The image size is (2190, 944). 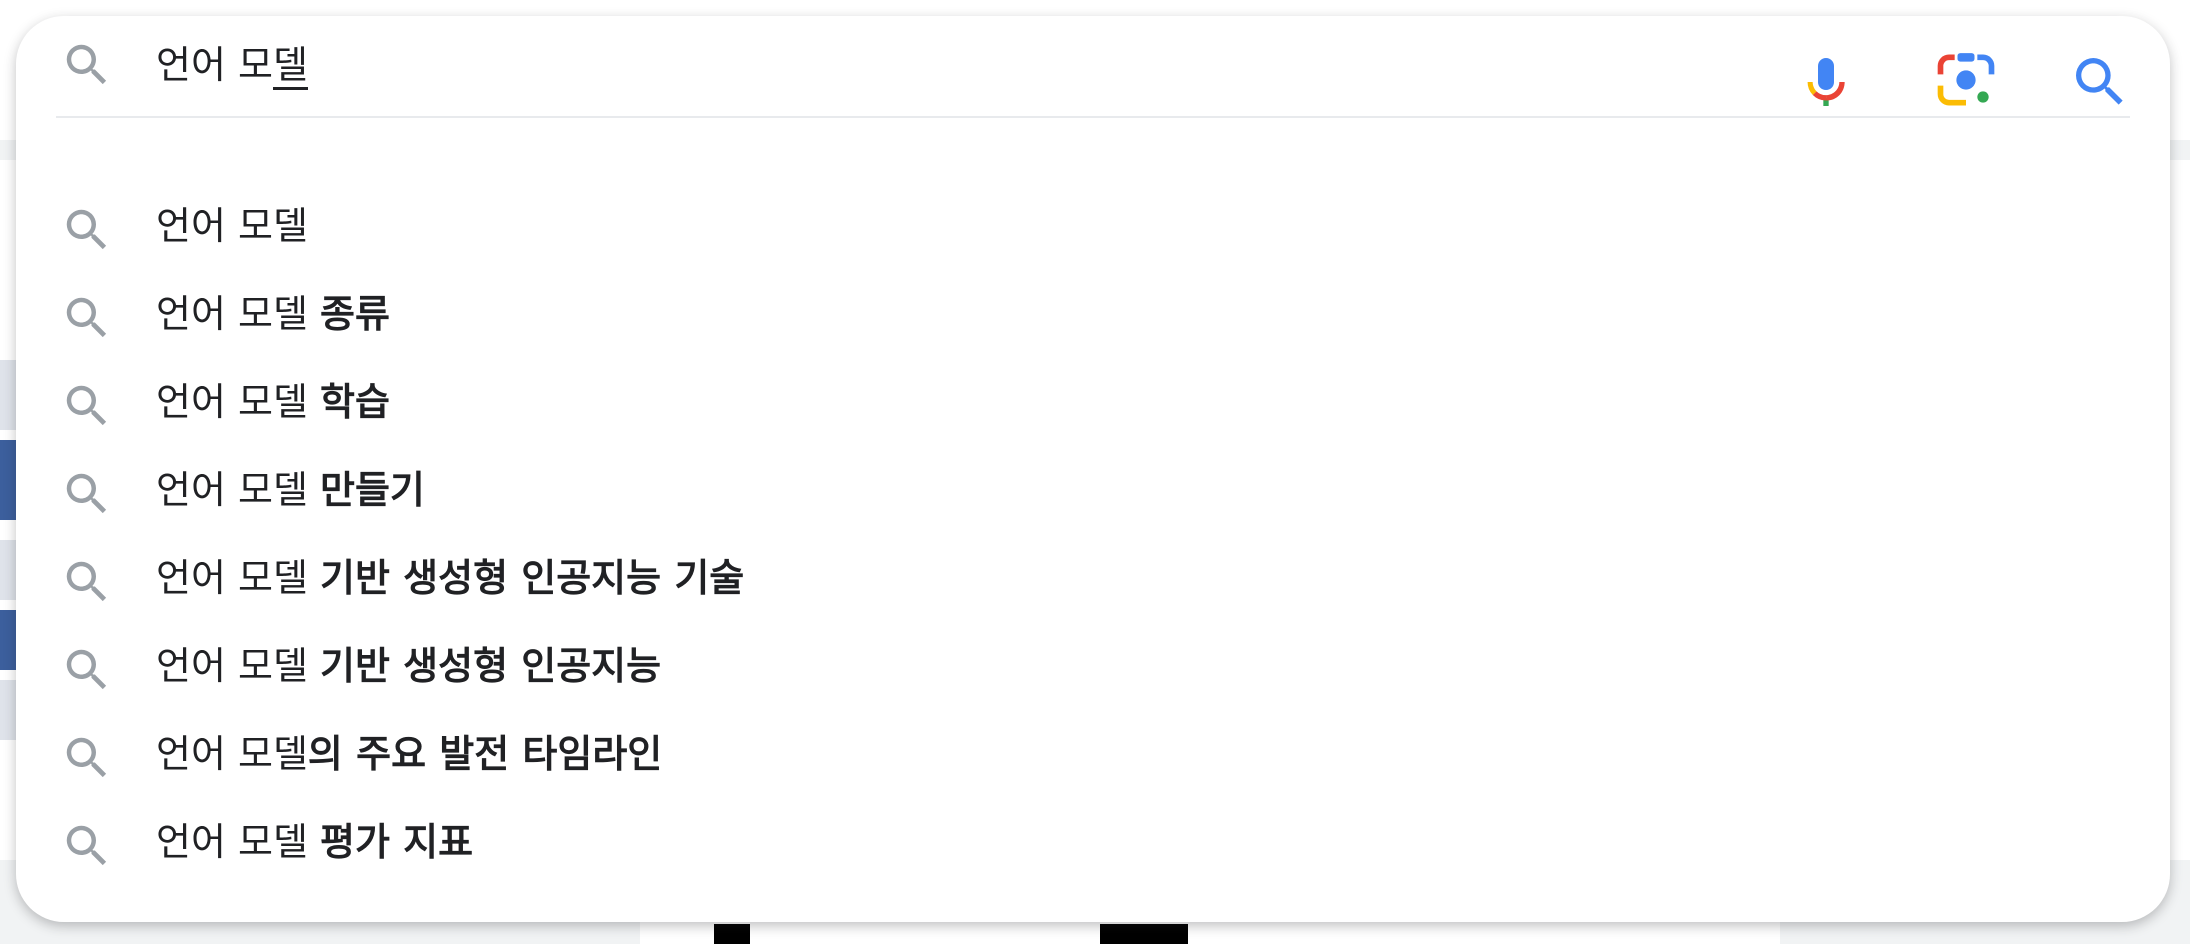 What do you see at coordinates (397, 842) in the screenshot?
I see `suggestion-completion: 평가 지표` at bounding box center [397, 842].